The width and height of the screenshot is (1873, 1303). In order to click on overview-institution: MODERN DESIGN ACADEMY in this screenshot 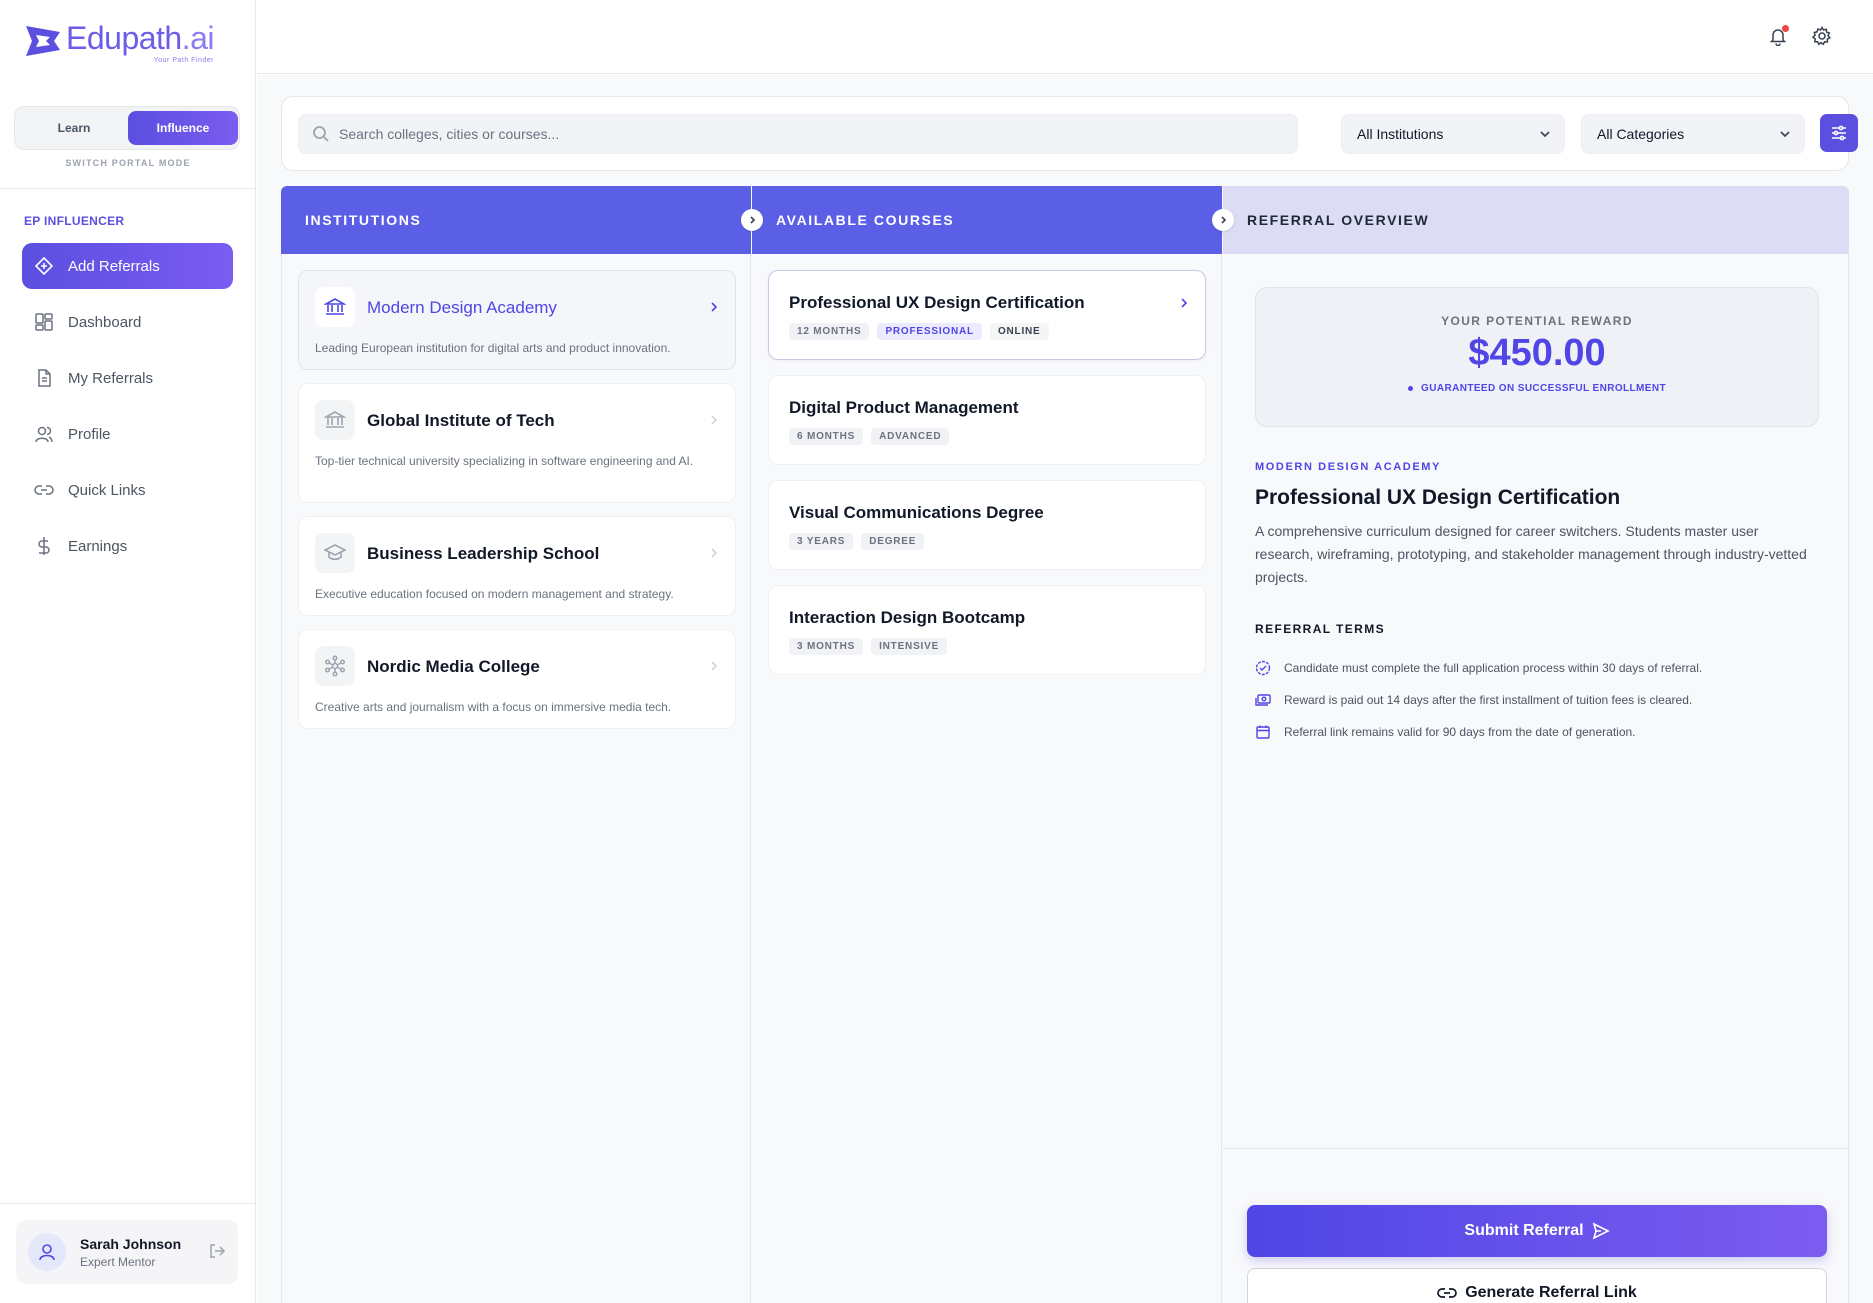, I will do `click(1348, 467)`.